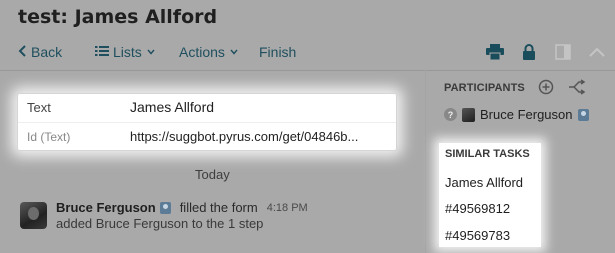 This screenshot has height=253, width=615. I want to click on lists-menu-button: Lists, so click(125, 52).